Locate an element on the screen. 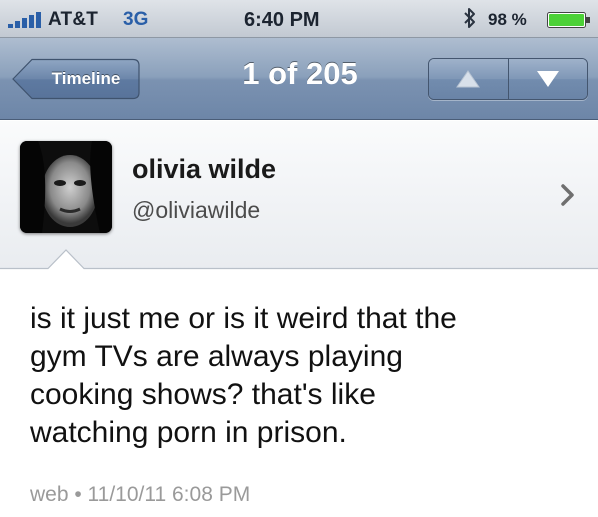  arrow-down-icon is located at coordinates (547, 79).